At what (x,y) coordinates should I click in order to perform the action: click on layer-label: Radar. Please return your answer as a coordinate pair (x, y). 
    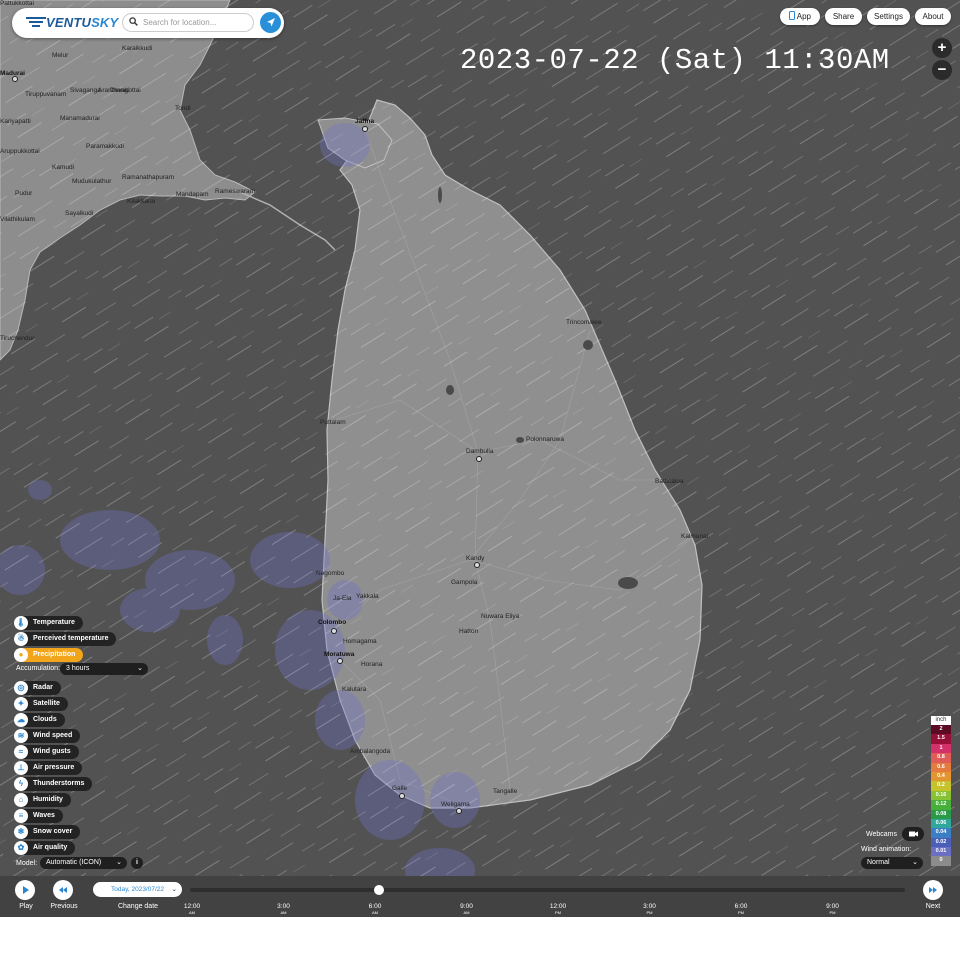
    Looking at the image, I should click on (43, 687).